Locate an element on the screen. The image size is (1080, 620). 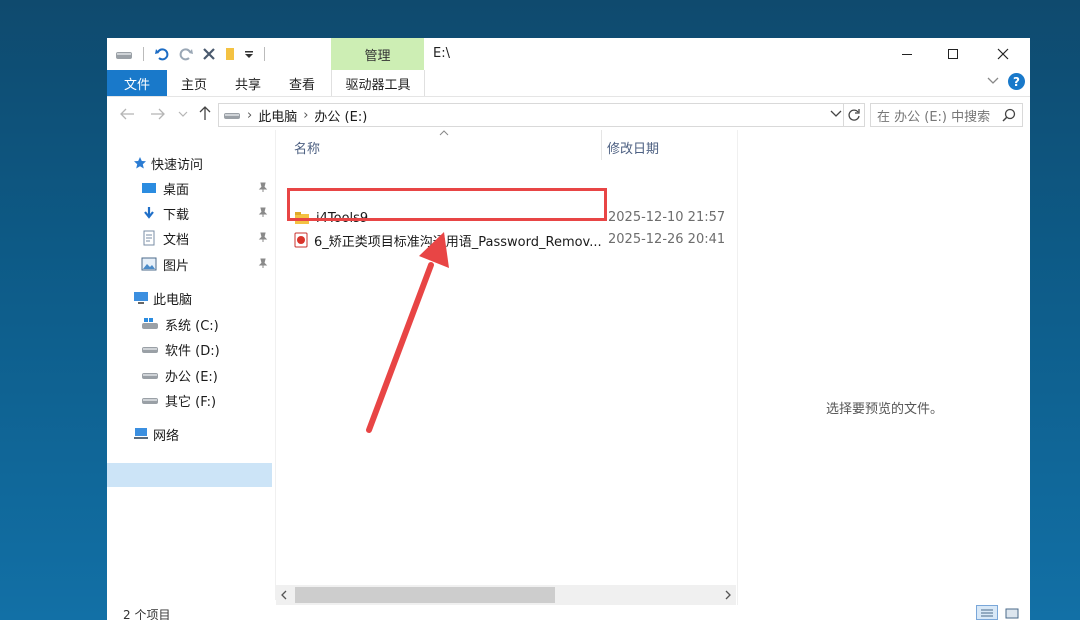
annotation-arrow is located at coordinates (407, 332).